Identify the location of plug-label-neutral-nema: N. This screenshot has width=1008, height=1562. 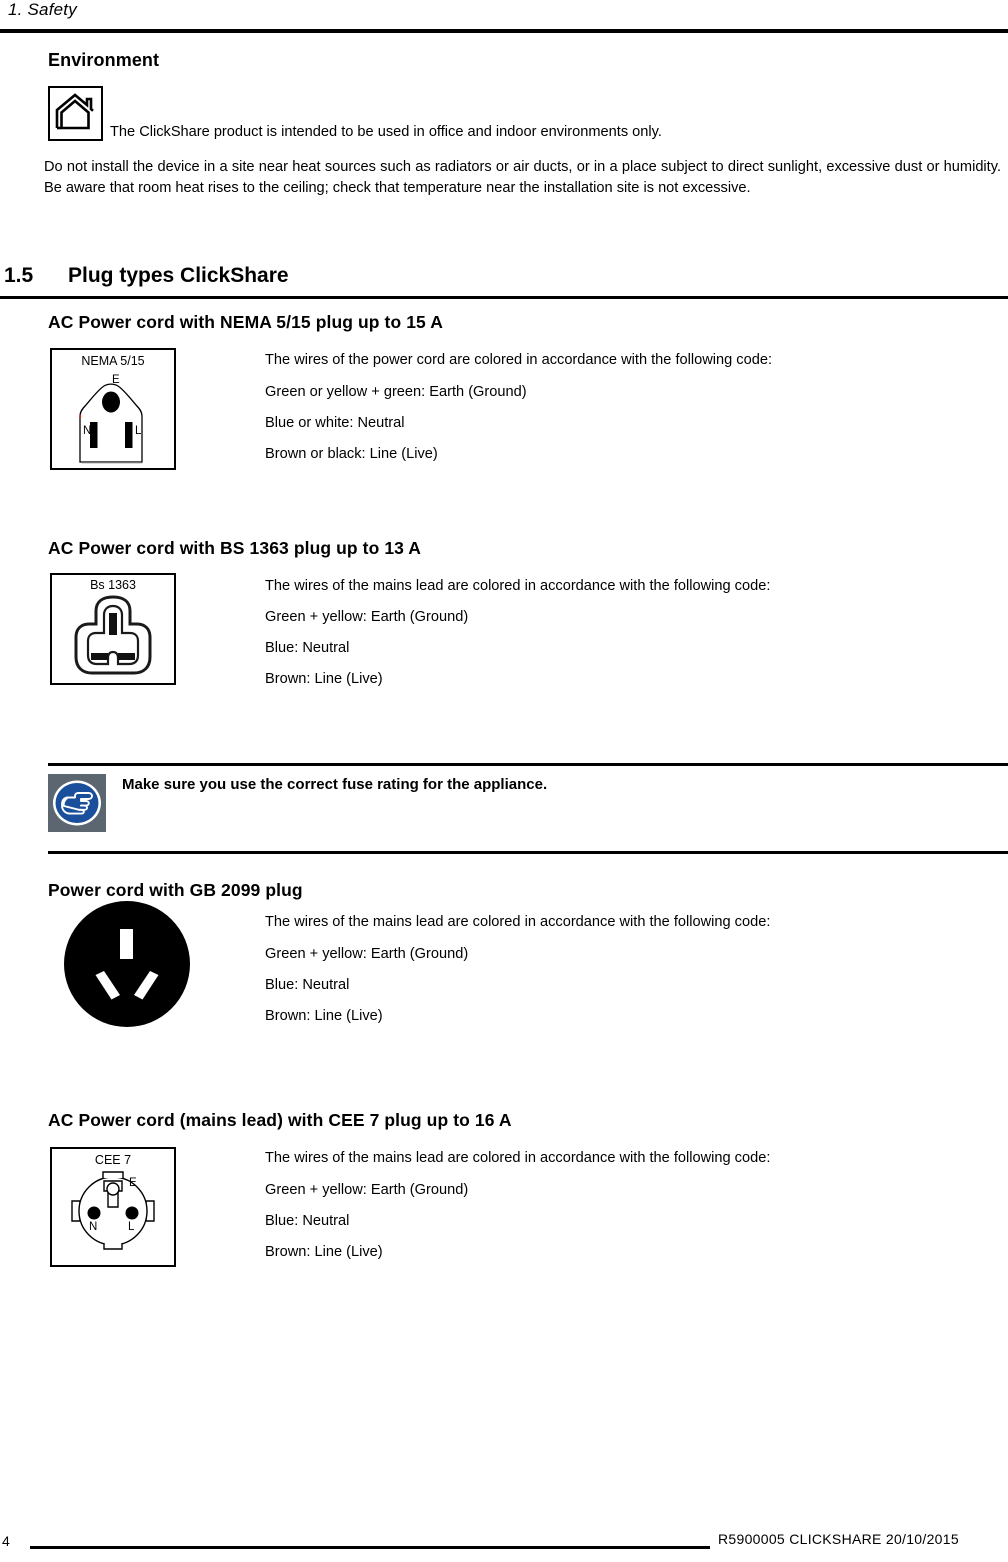
(87, 431).